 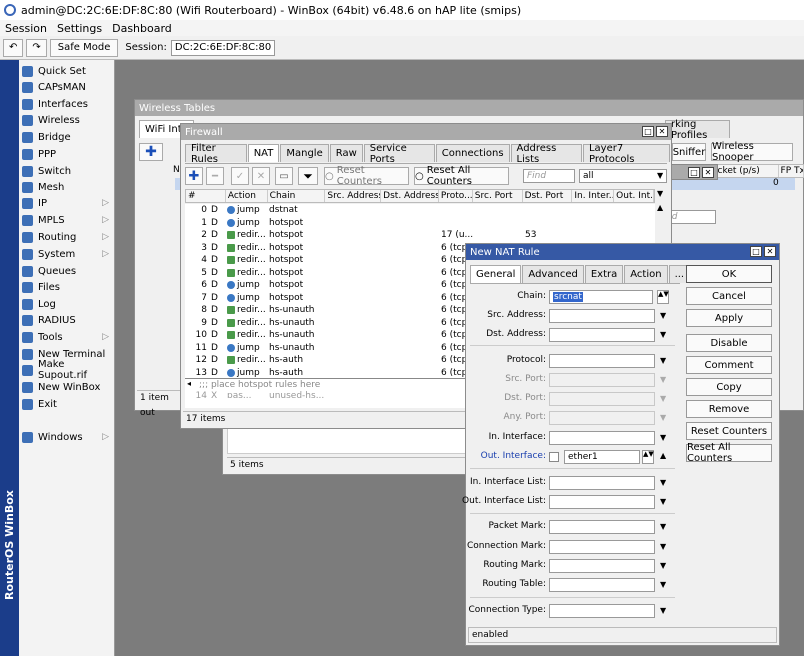 I want to click on copy-button: Copy, so click(x=729, y=387).